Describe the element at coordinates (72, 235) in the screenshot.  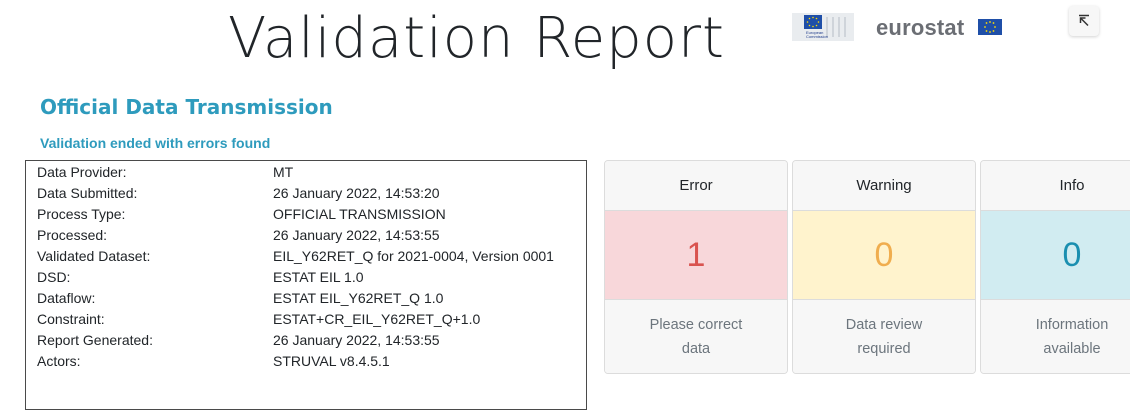
I see `info-label: Processed:` at that location.